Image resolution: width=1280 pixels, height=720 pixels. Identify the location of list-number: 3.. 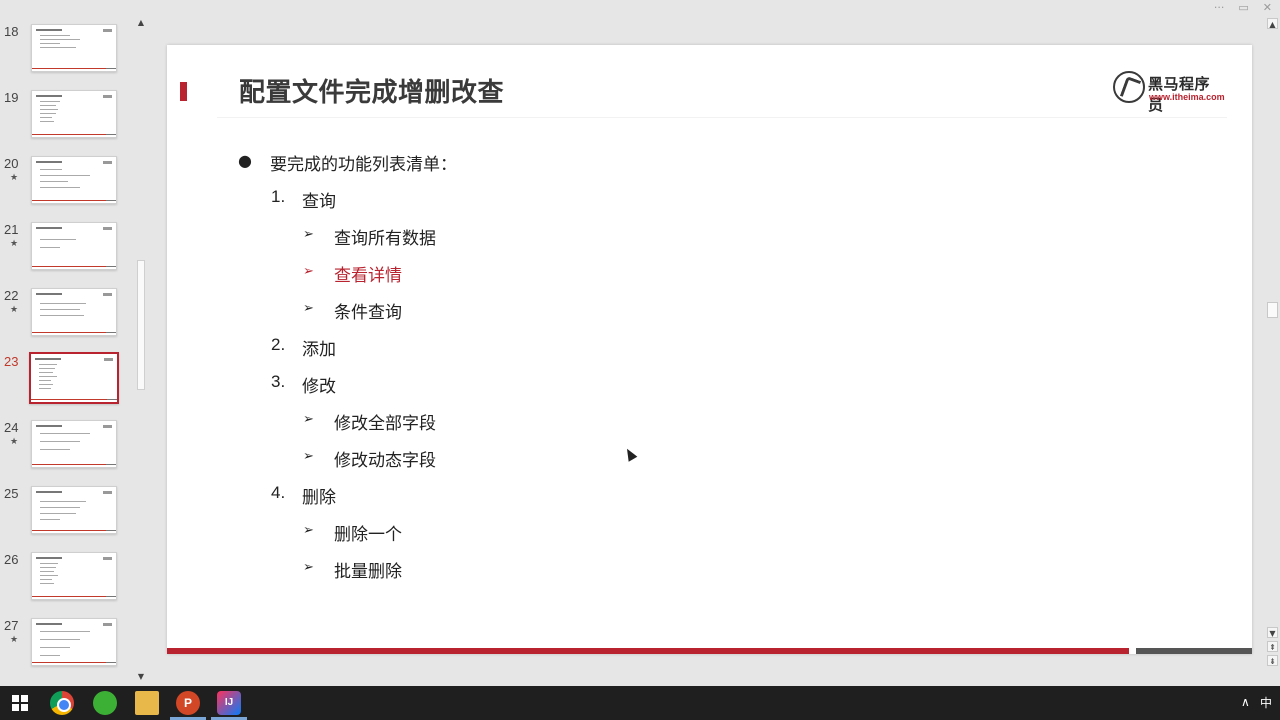
(278, 381).